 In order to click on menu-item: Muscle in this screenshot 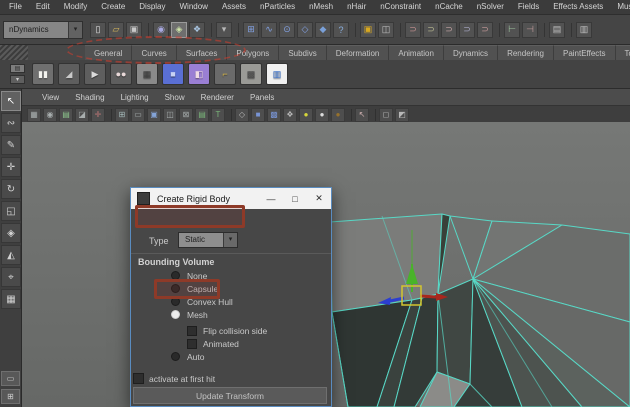, I will do `click(620, 7)`.